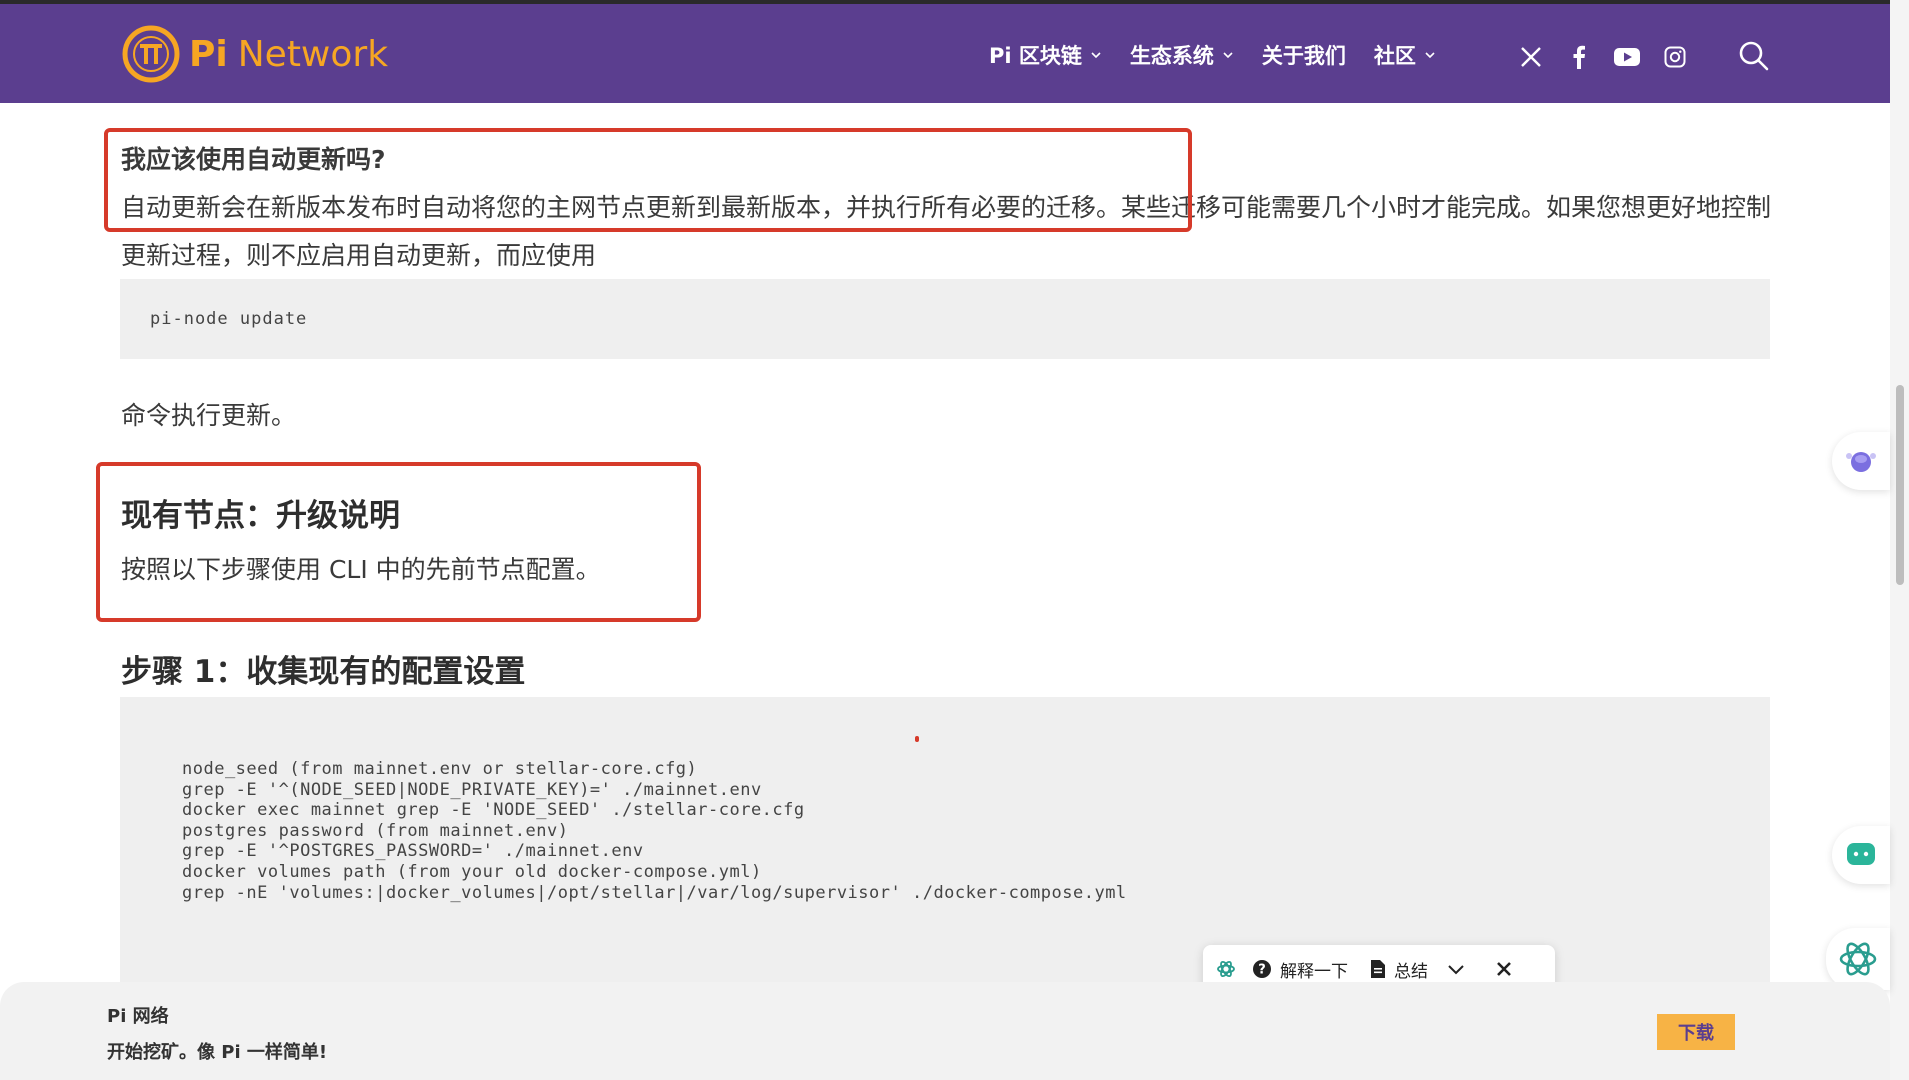 Image resolution: width=1909 pixels, height=1080 pixels. Describe the element at coordinates (1035, 56) in the screenshot. I see `nav-label: Pi 区块链` at that location.